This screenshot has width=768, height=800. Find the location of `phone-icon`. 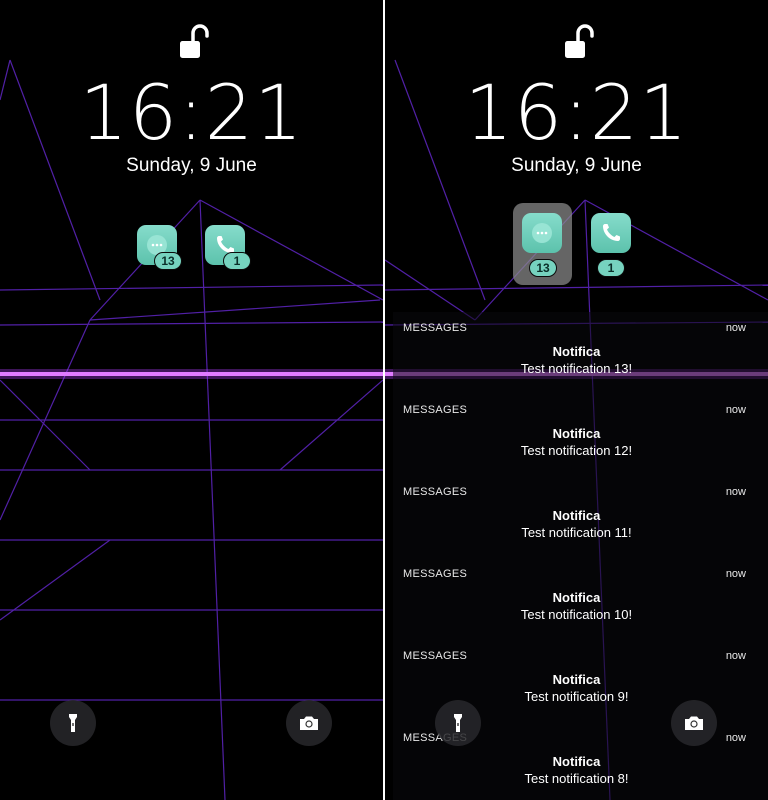

phone-icon is located at coordinates (611, 232).